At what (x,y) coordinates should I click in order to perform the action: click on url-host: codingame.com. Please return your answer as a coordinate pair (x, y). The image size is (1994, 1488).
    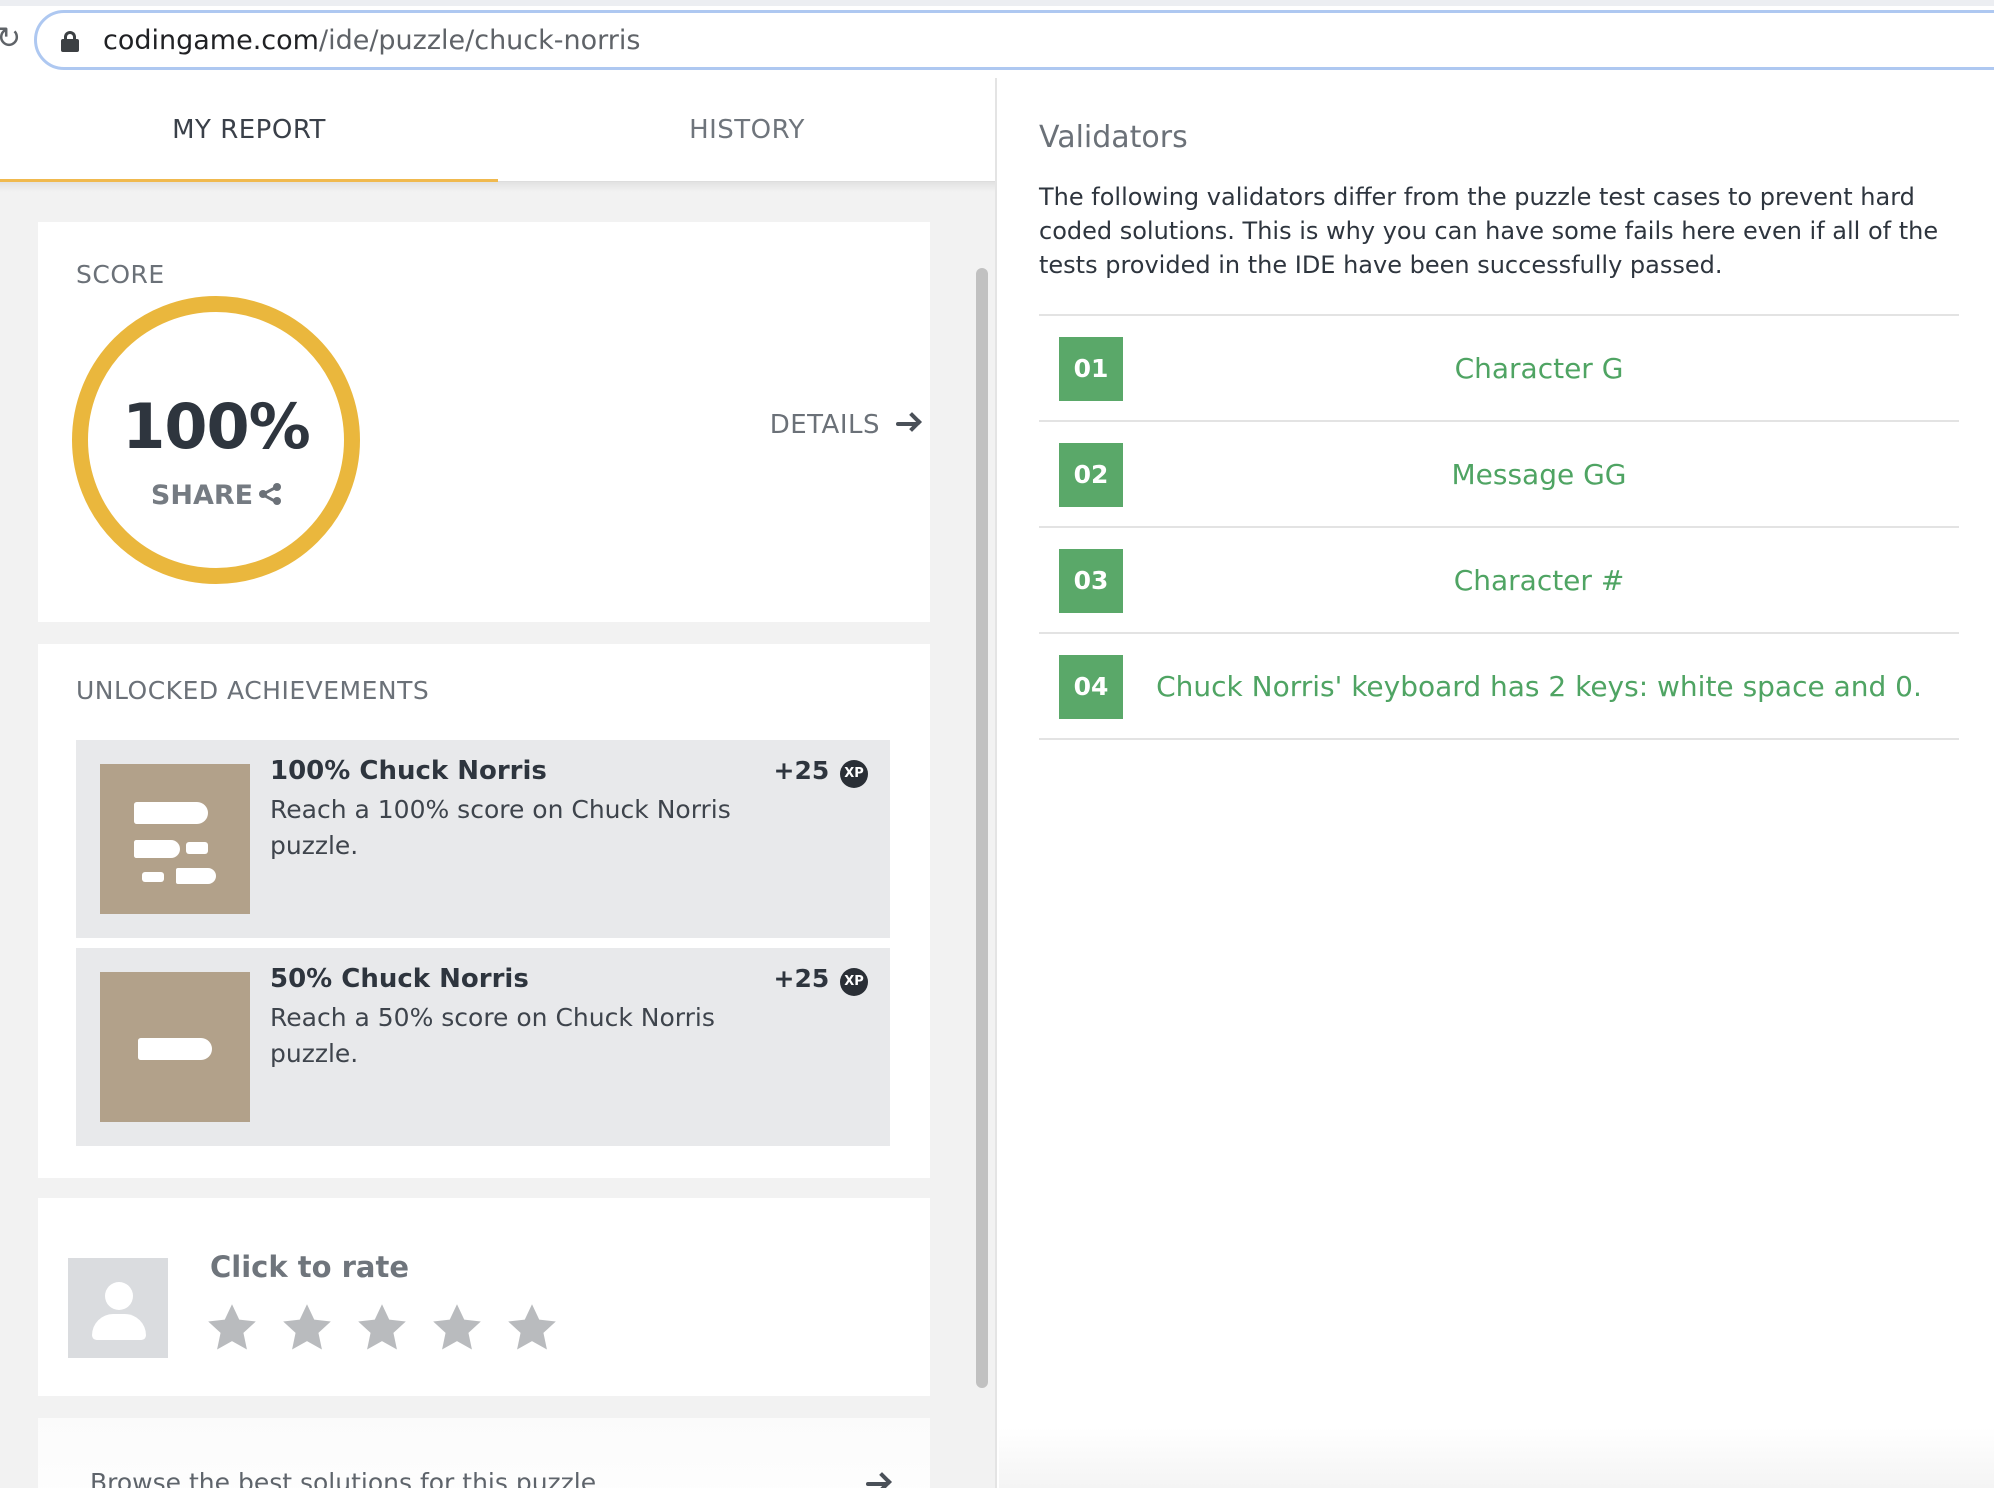
    Looking at the image, I should click on (211, 40).